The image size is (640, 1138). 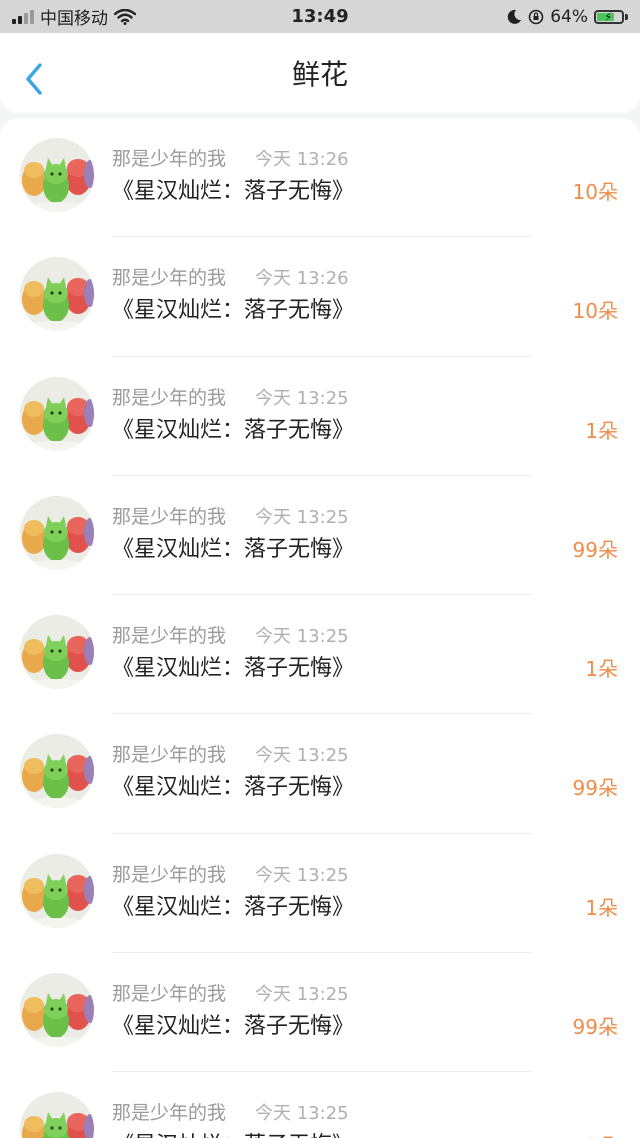 I want to click on battery-percent: 64%, so click(x=569, y=16).